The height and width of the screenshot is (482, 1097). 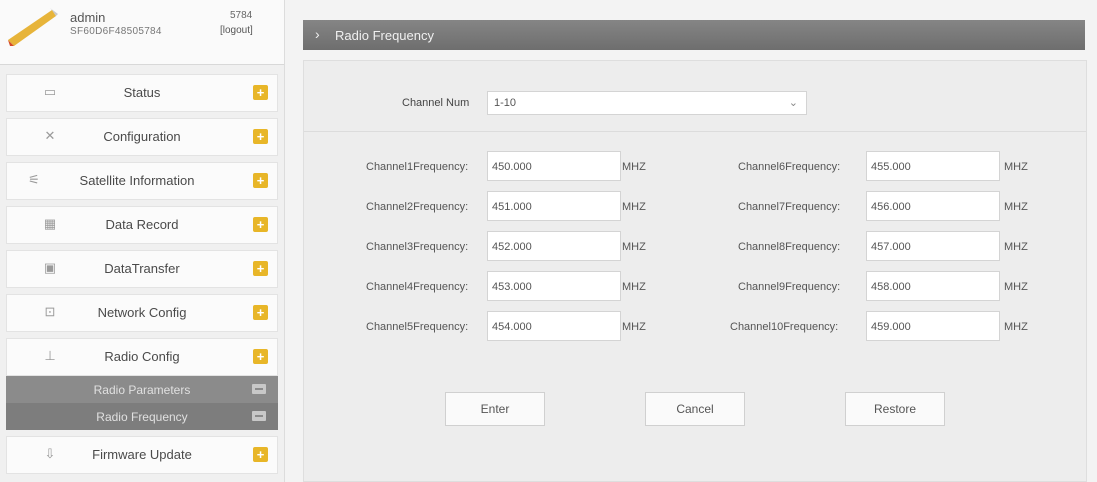 What do you see at coordinates (236, 30) in the screenshot?
I see `logout-link: [logout]` at bounding box center [236, 30].